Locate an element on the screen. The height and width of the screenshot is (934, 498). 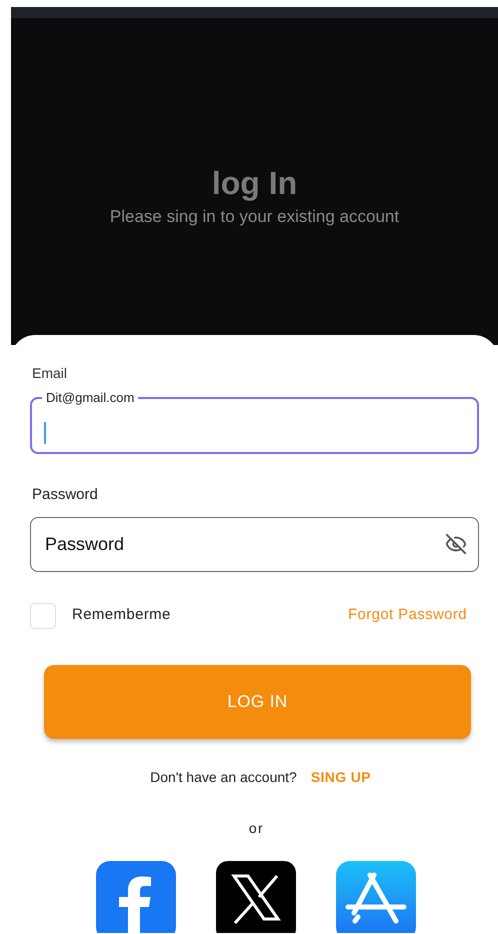
eye-off-icon is located at coordinates (456, 543).